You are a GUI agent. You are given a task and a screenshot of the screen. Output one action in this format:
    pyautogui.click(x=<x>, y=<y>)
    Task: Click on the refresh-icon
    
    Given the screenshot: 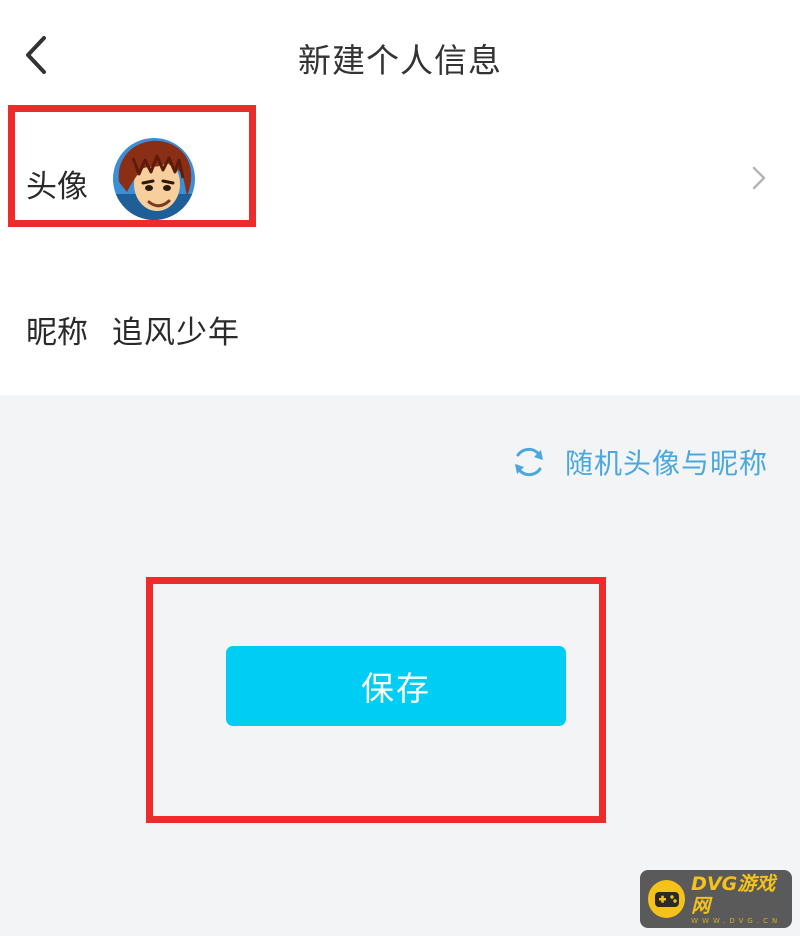 What is the action you would take?
    pyautogui.click(x=528, y=462)
    